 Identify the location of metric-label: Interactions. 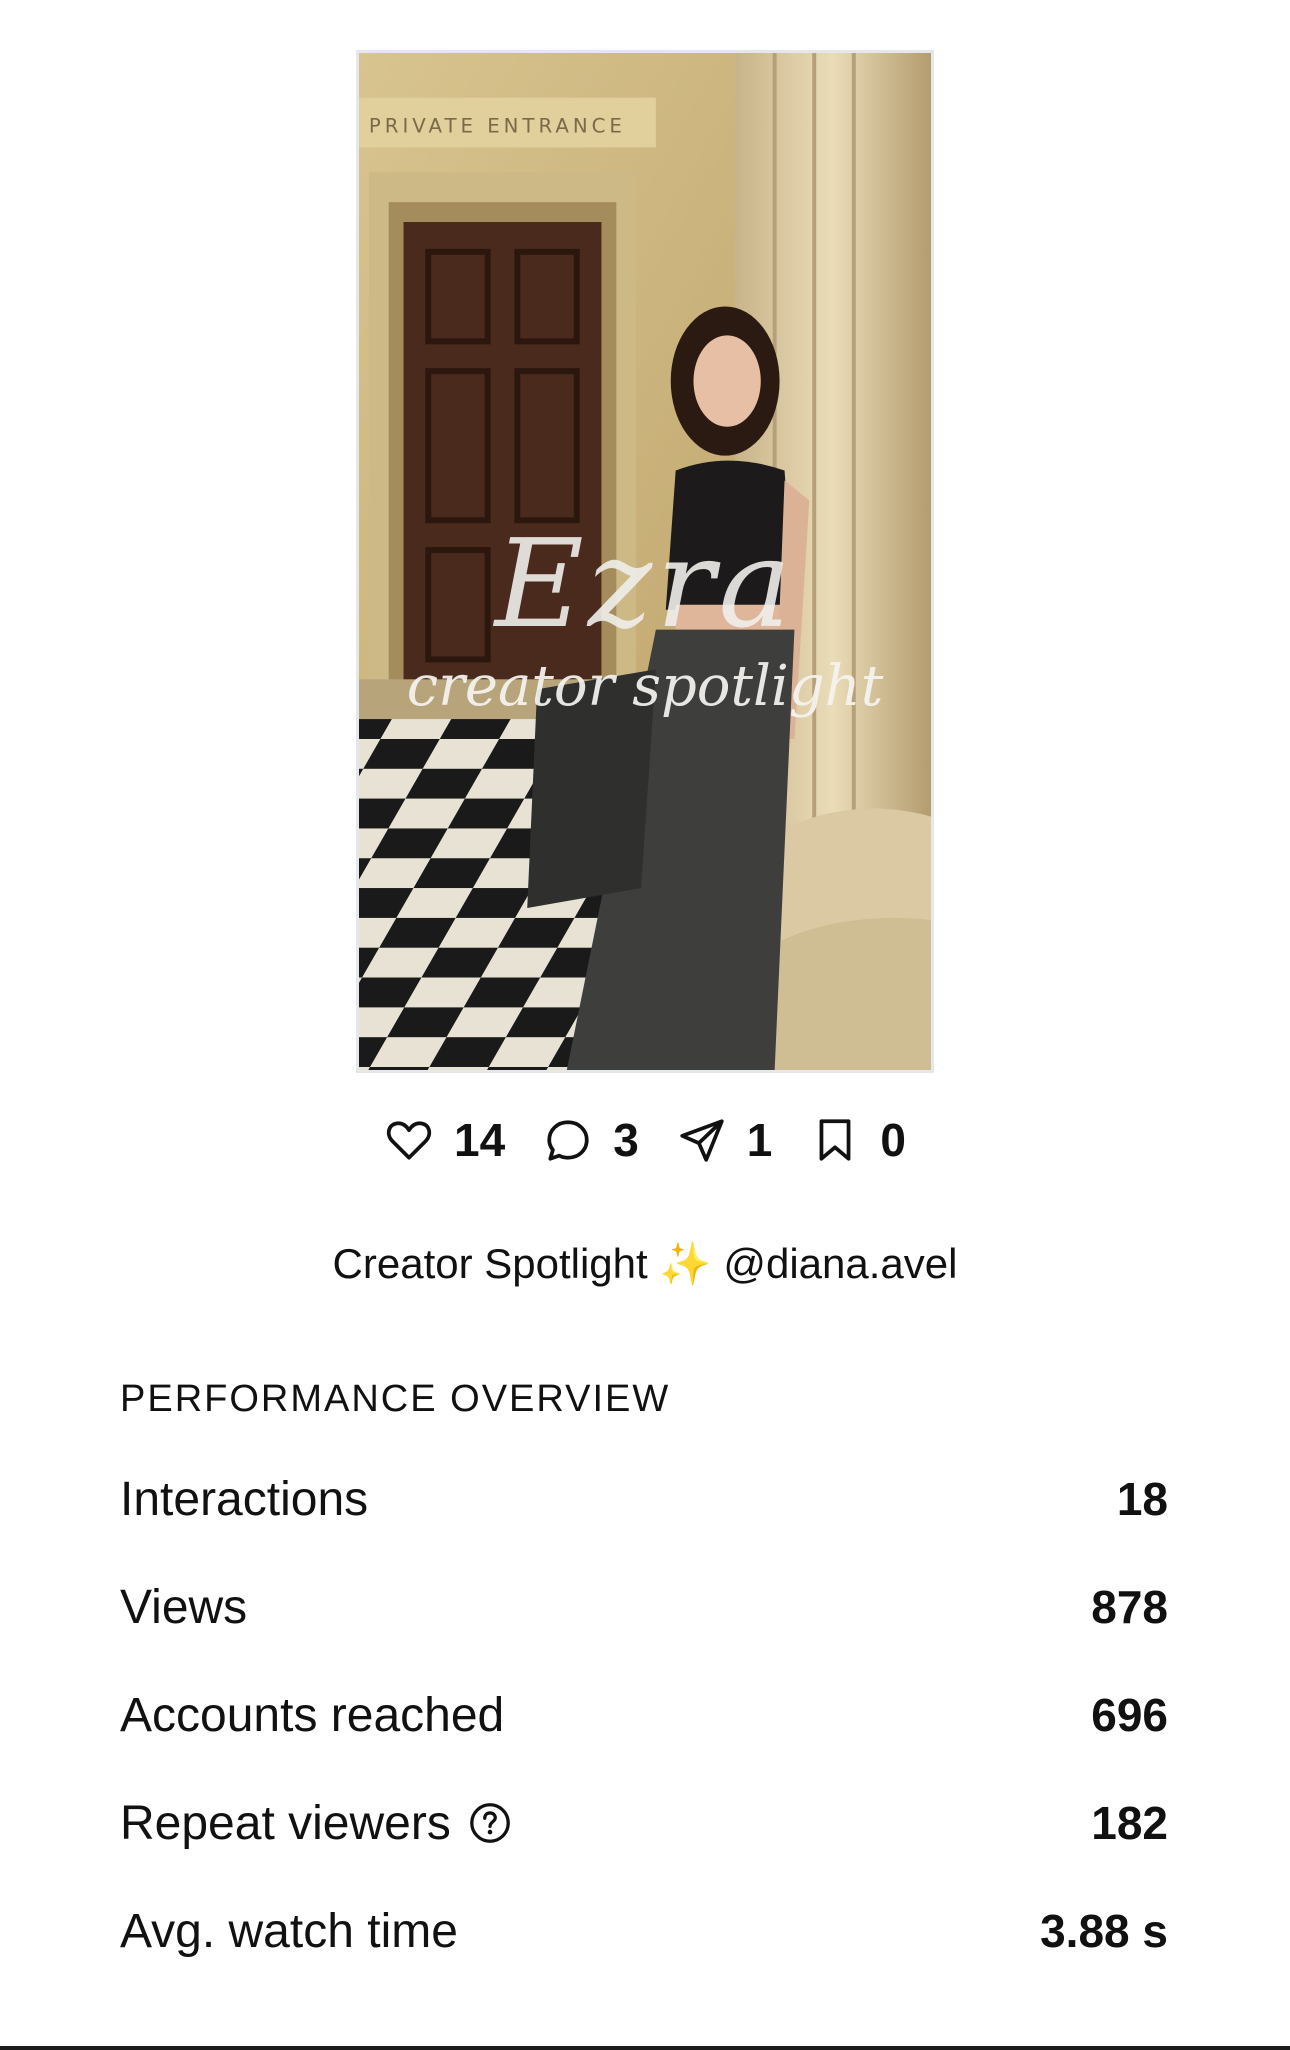
(244, 1499).